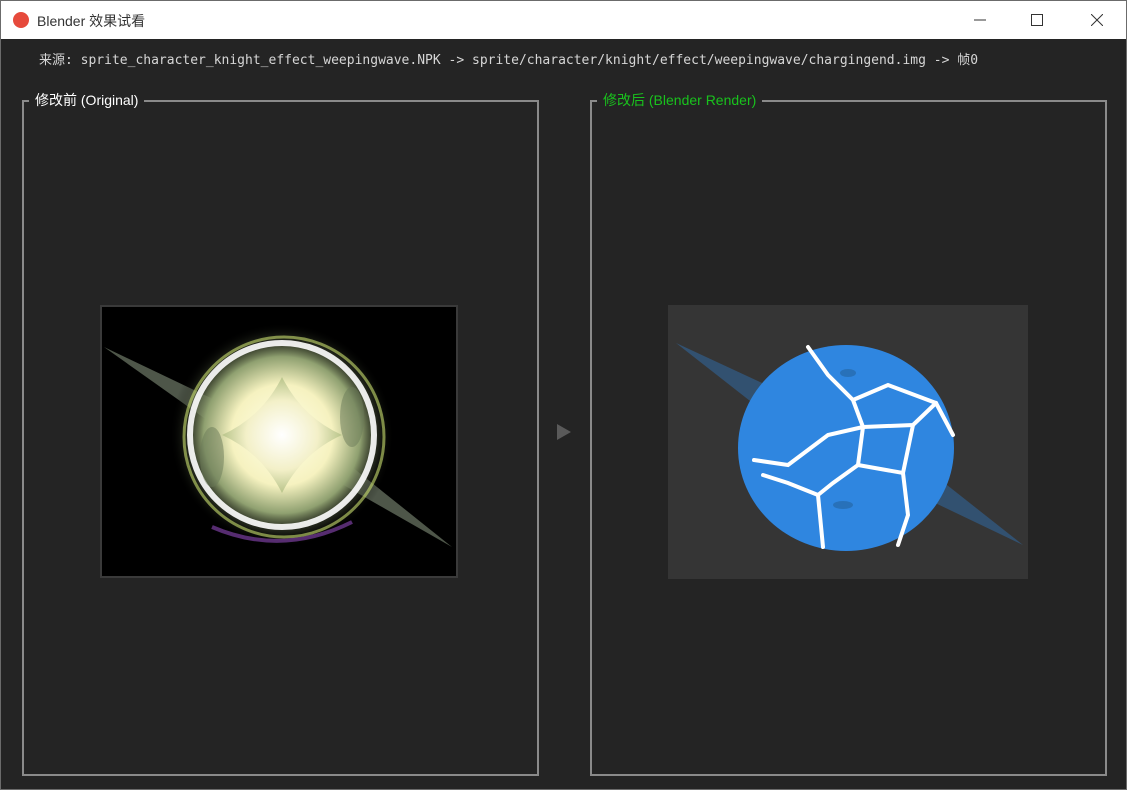 The height and width of the screenshot is (790, 1127). I want to click on blender-render-sprite, so click(848, 442).